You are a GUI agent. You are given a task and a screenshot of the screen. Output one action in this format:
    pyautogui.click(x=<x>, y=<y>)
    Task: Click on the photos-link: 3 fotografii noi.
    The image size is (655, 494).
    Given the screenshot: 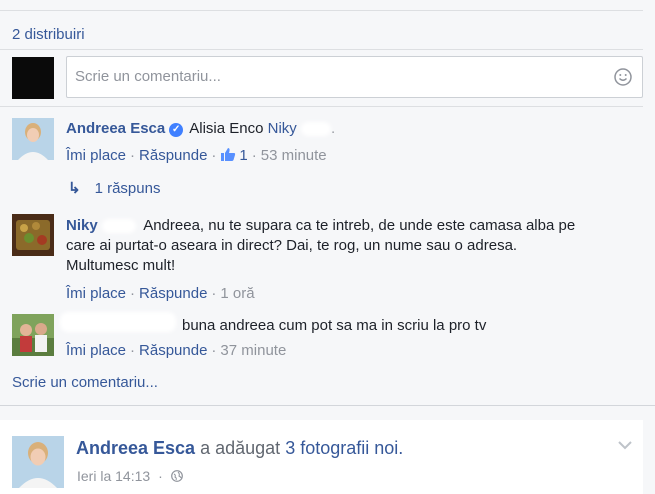 What is the action you would take?
    pyautogui.click(x=344, y=448)
    